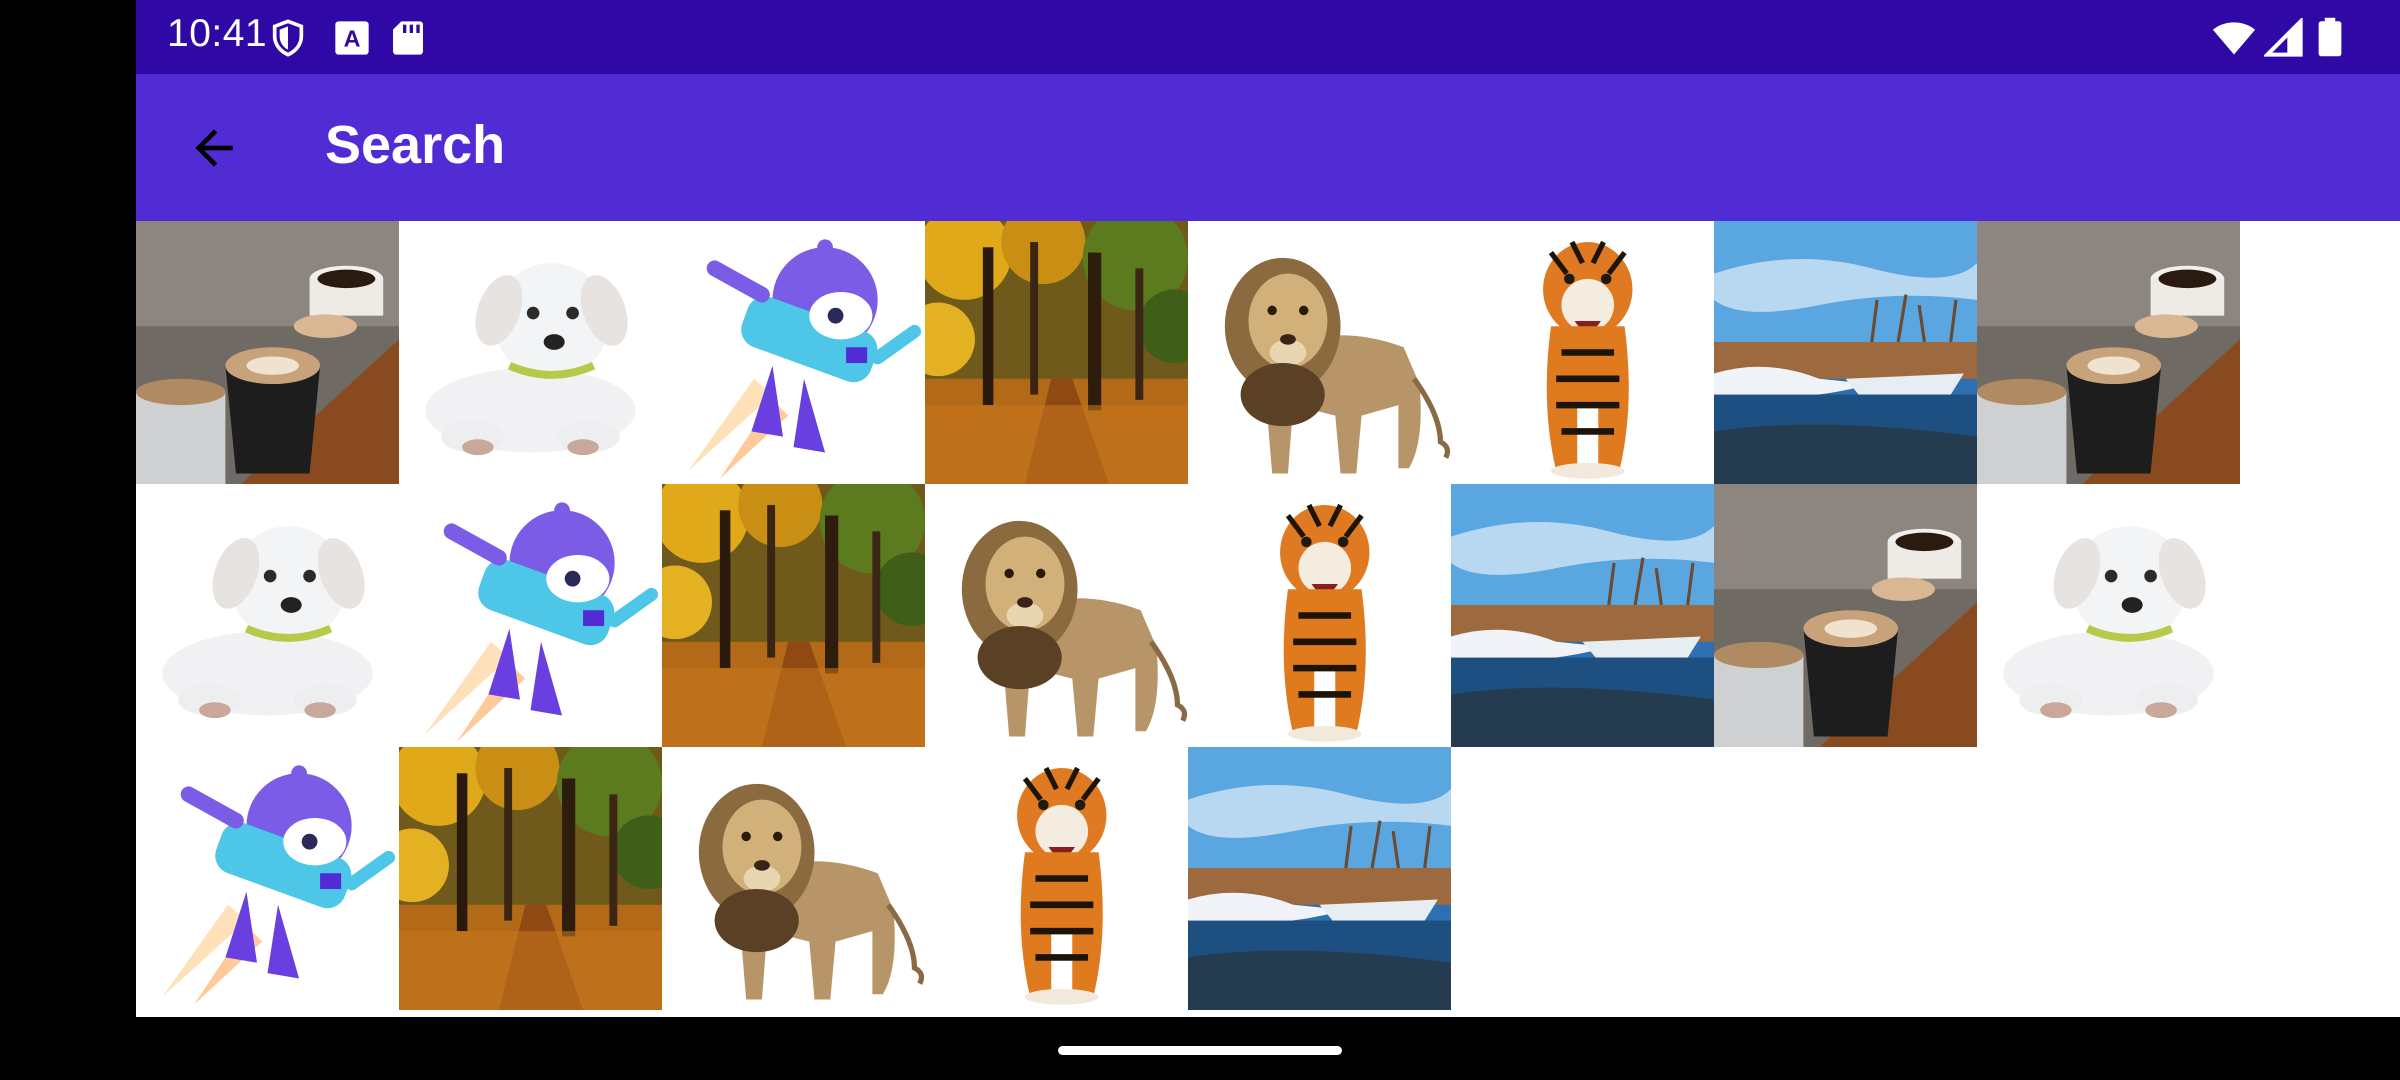 The width and height of the screenshot is (2400, 1080). Describe the element at coordinates (2283, 37) in the screenshot. I see `signal-icon` at that location.